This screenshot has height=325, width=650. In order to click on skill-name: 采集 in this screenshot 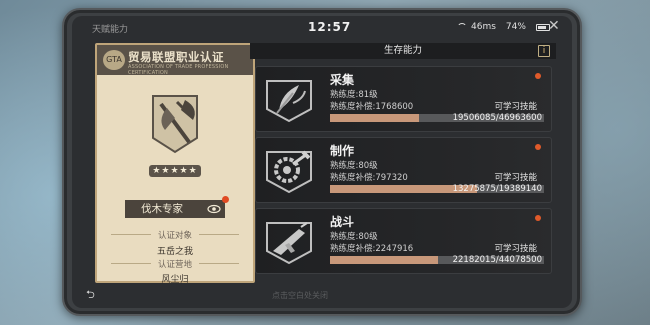, I will do `click(342, 80)`.